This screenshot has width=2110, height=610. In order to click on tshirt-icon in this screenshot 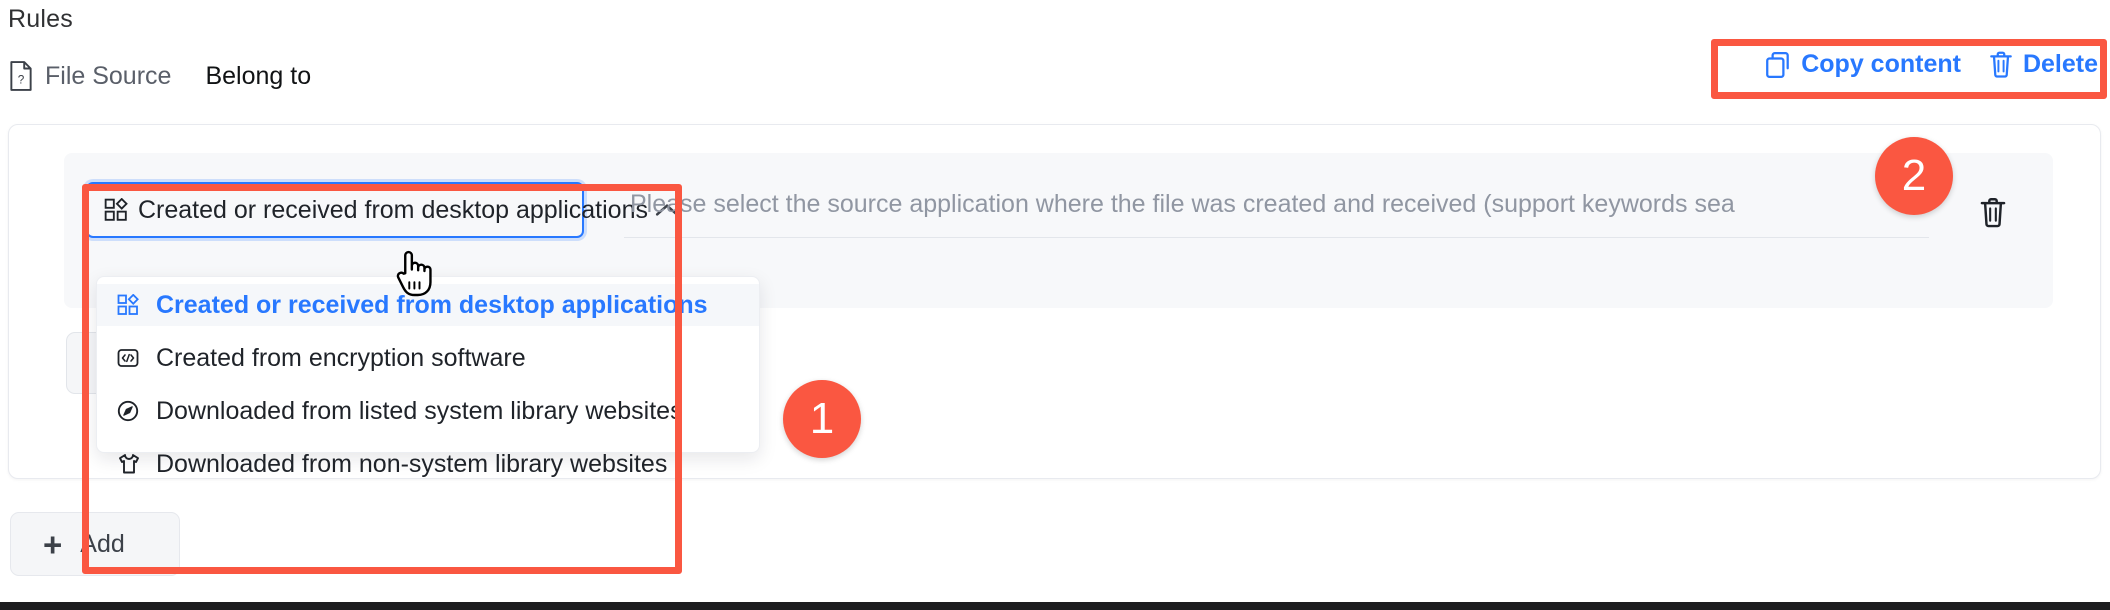, I will do `click(130, 464)`.